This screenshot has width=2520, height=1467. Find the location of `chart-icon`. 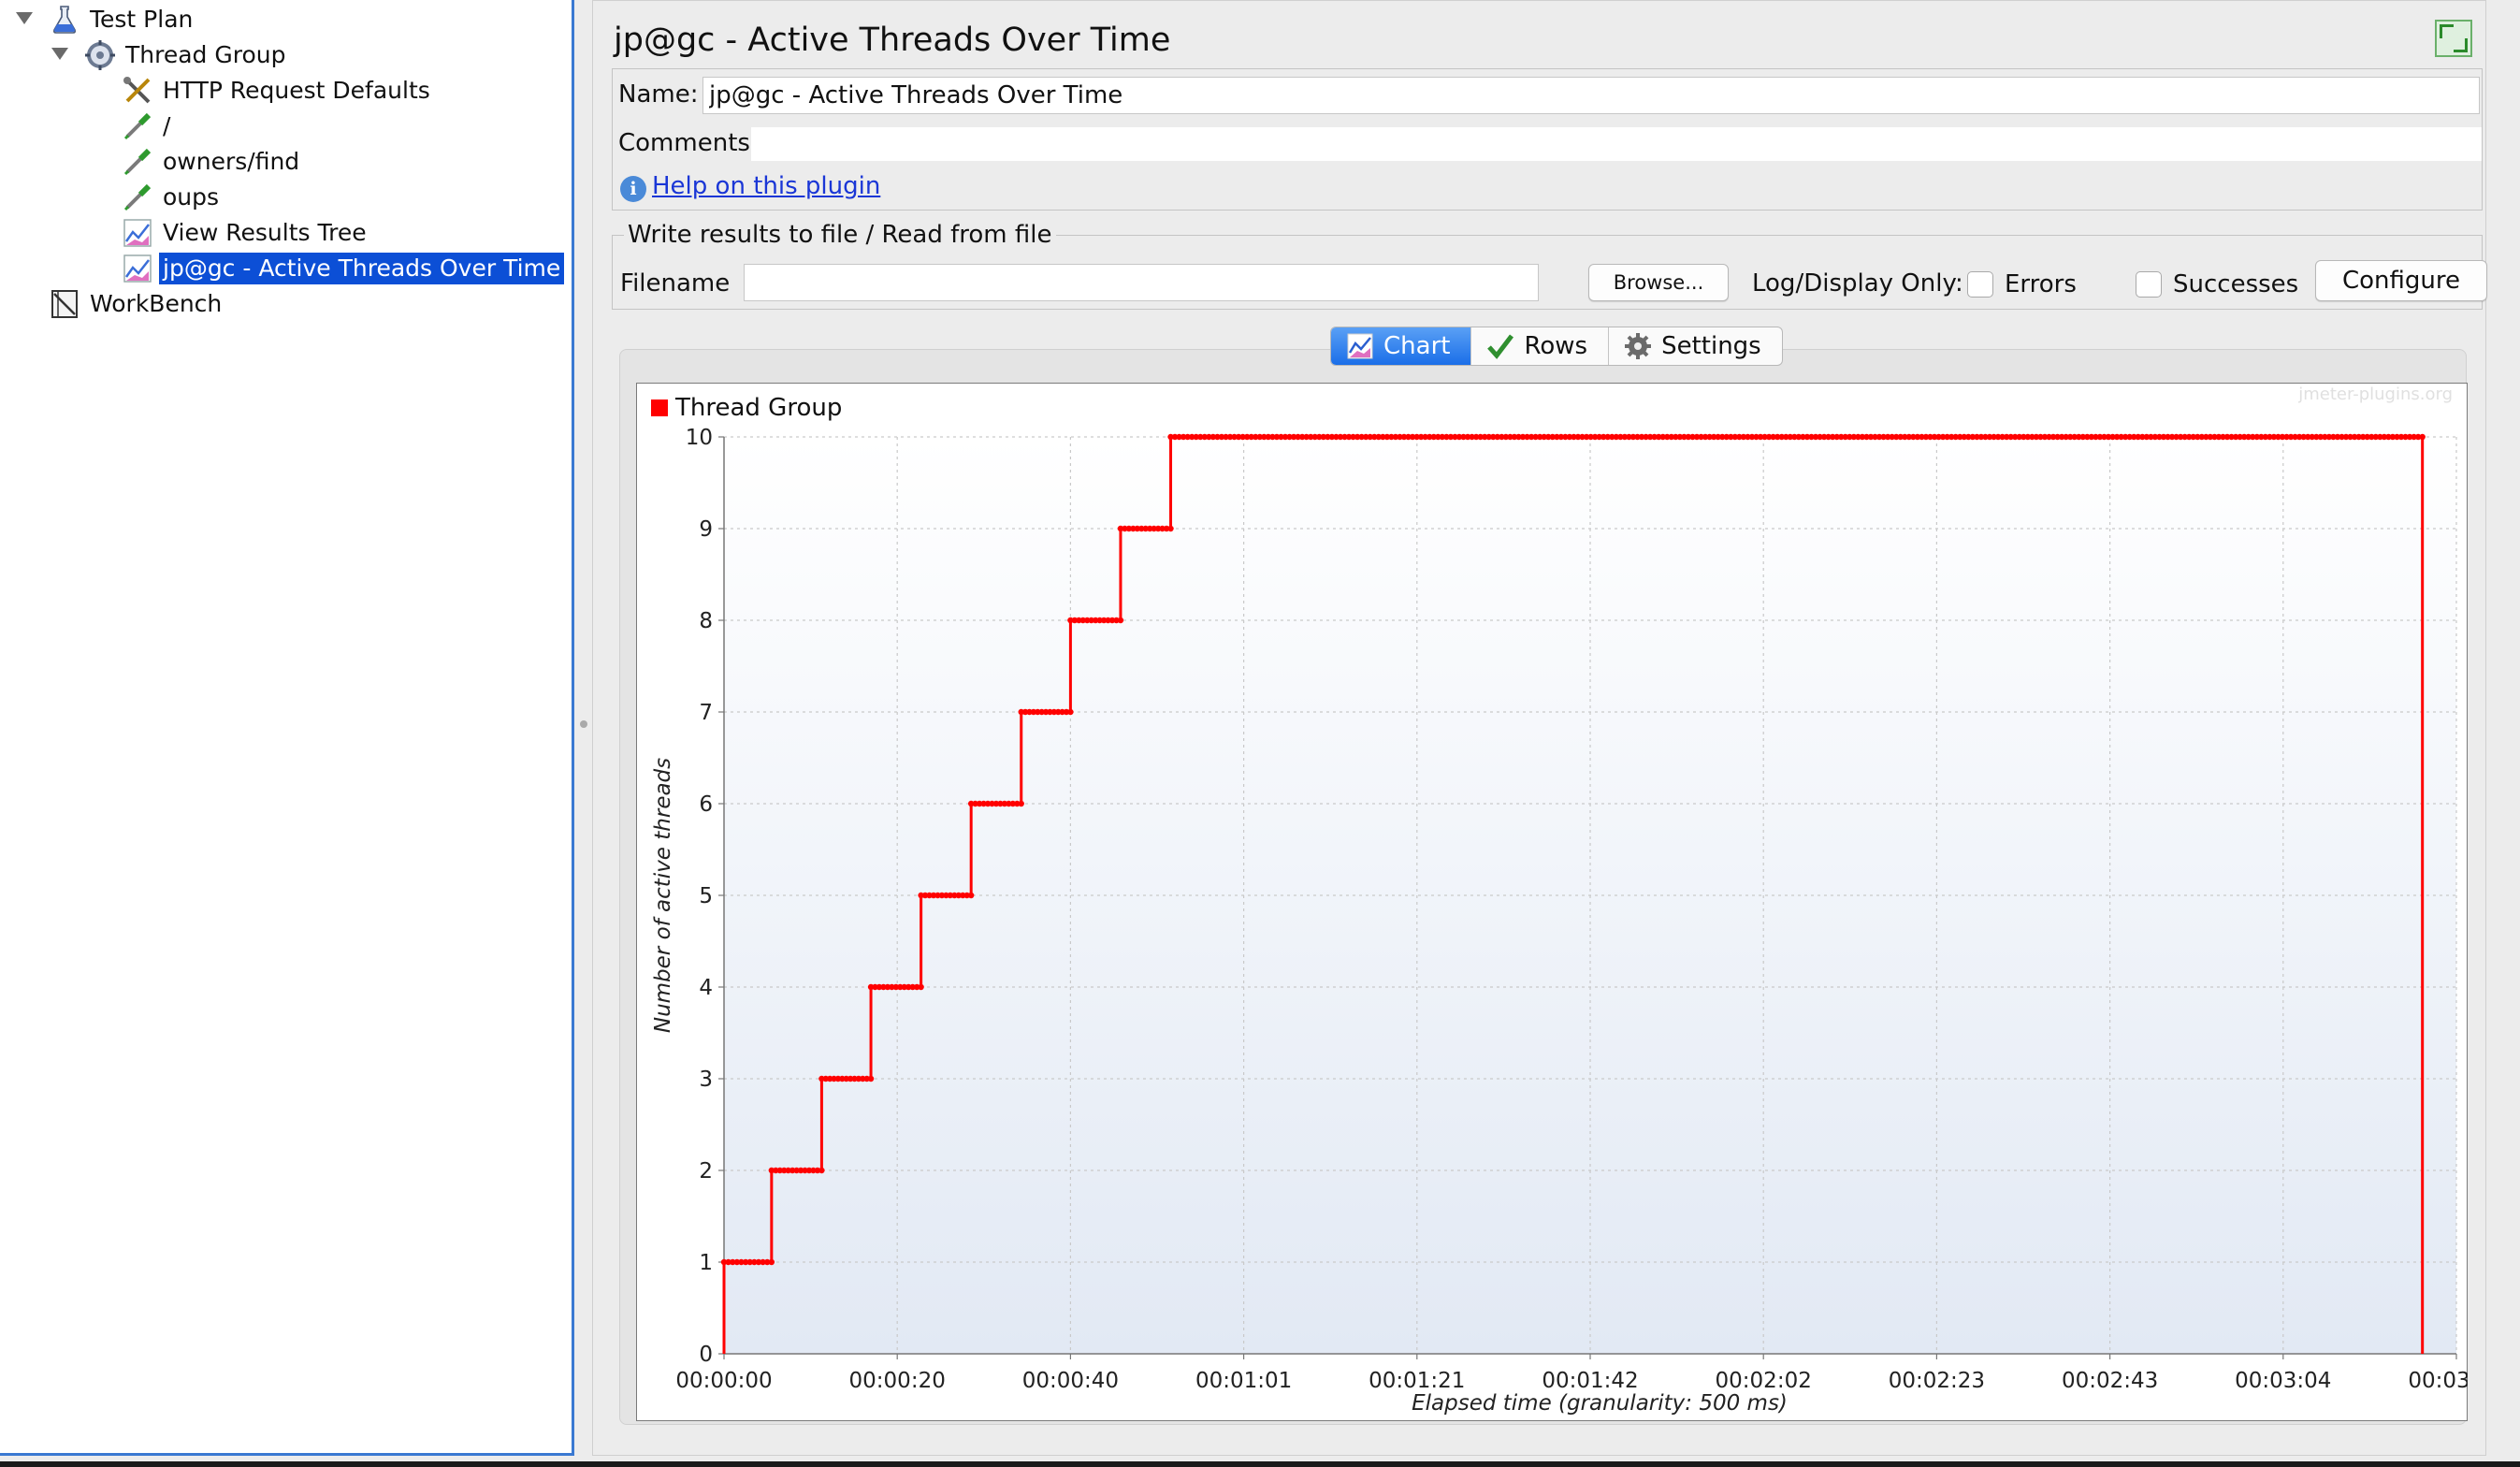

chart-icon is located at coordinates (1360, 346).